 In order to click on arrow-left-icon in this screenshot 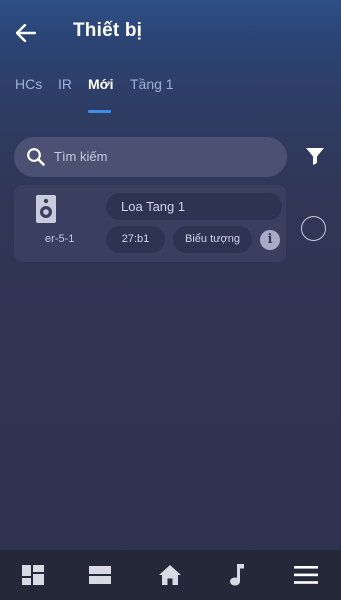, I will do `click(26, 33)`.